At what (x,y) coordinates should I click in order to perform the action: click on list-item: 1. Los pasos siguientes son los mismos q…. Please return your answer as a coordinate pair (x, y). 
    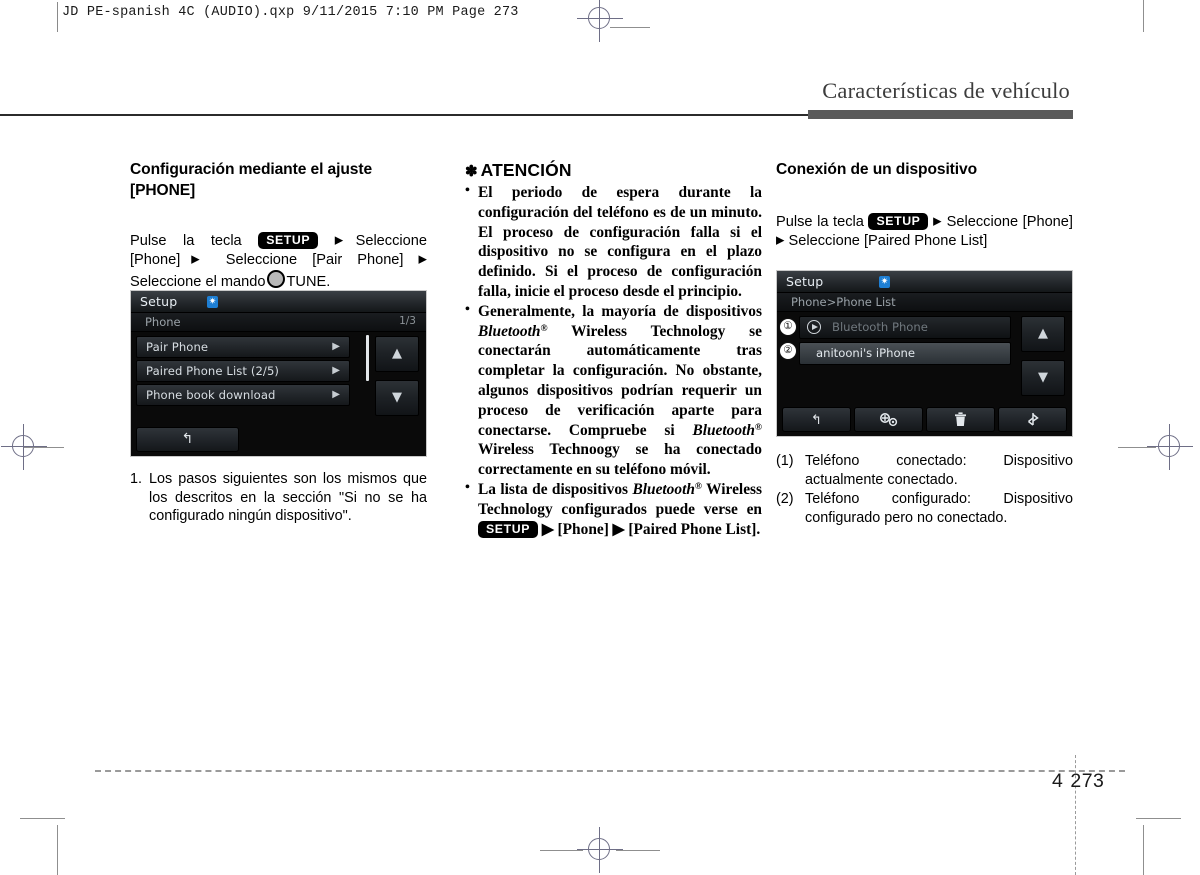
    Looking at the image, I should click on (278, 498).